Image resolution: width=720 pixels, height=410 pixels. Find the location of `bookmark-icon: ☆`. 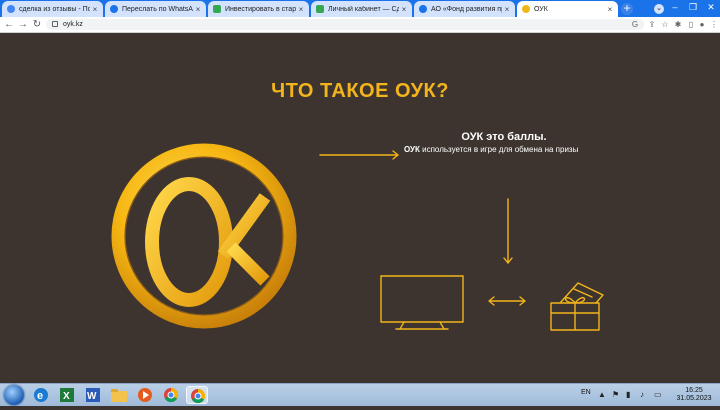

bookmark-icon: ☆ is located at coordinates (665, 24).